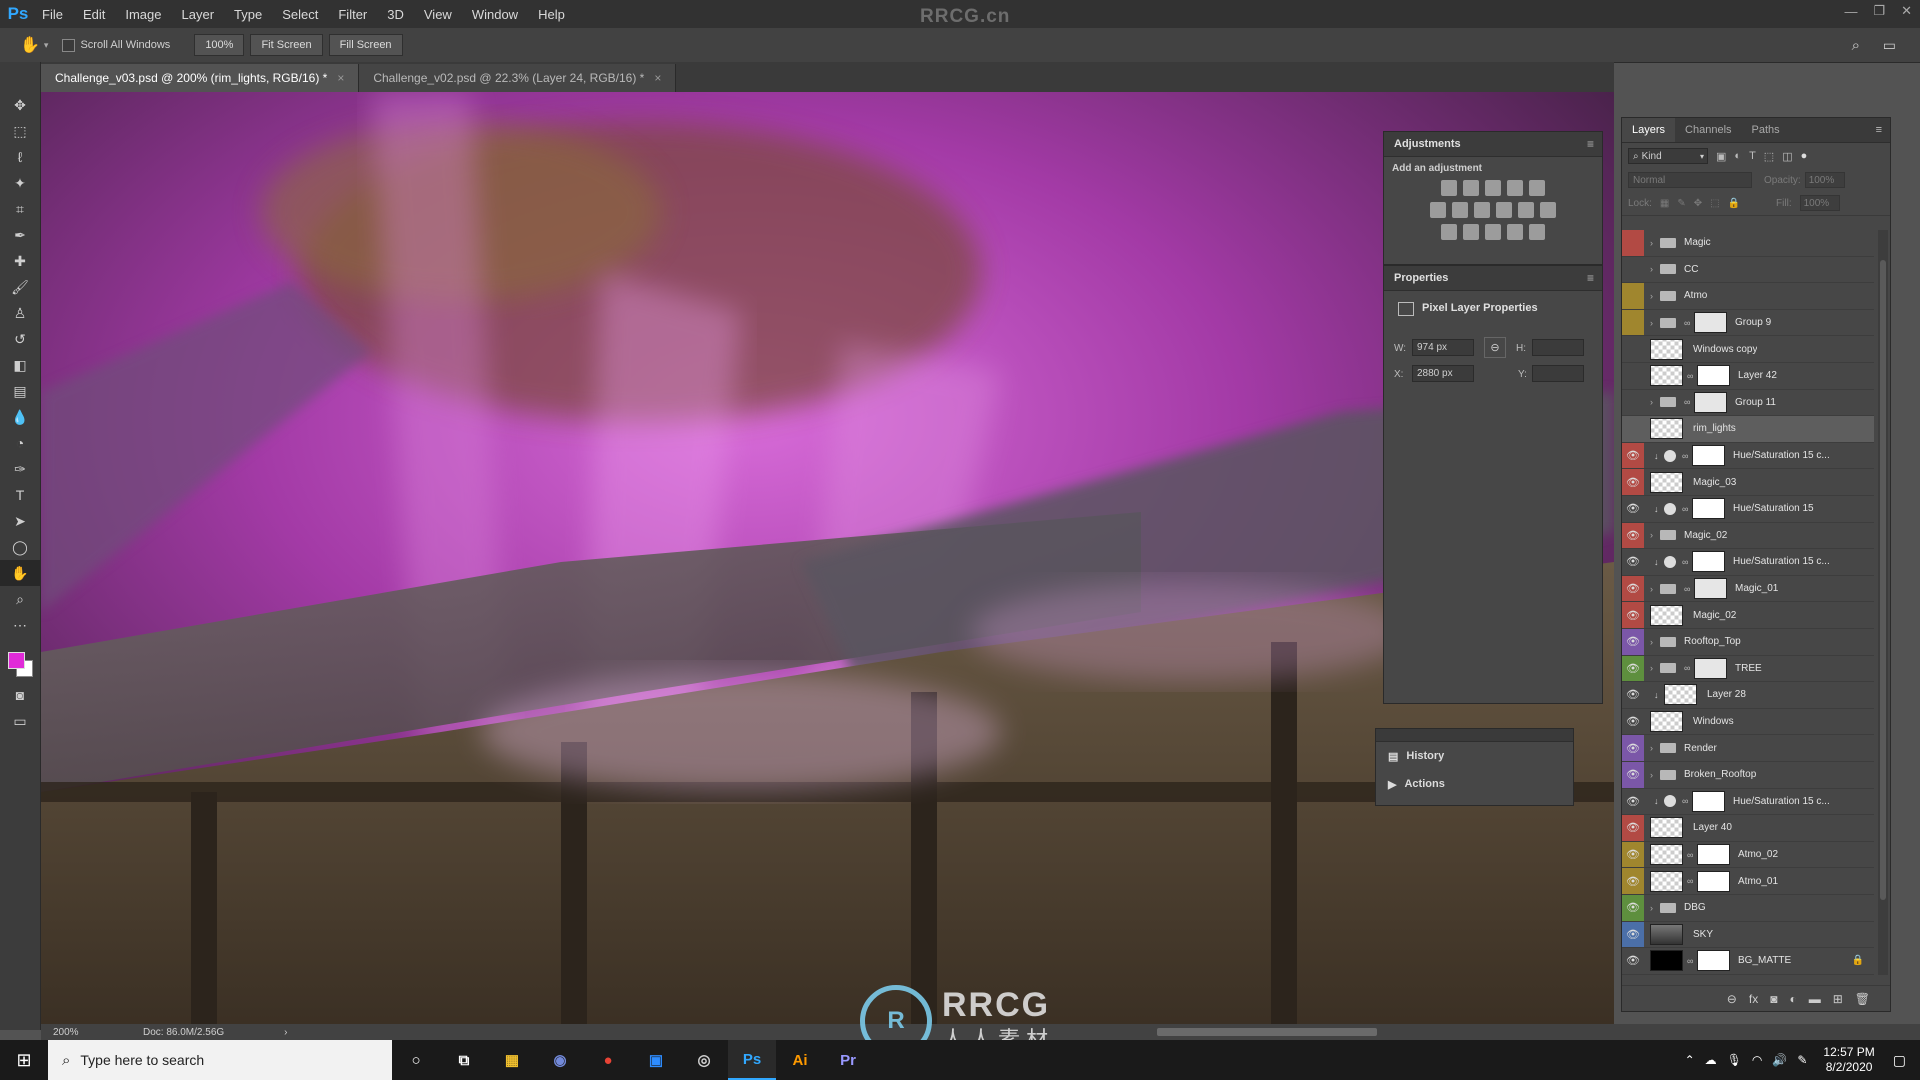 This screenshot has width=1920, height=1080. What do you see at coordinates (16, 660) in the screenshot?
I see `foreground-color-swatch` at bounding box center [16, 660].